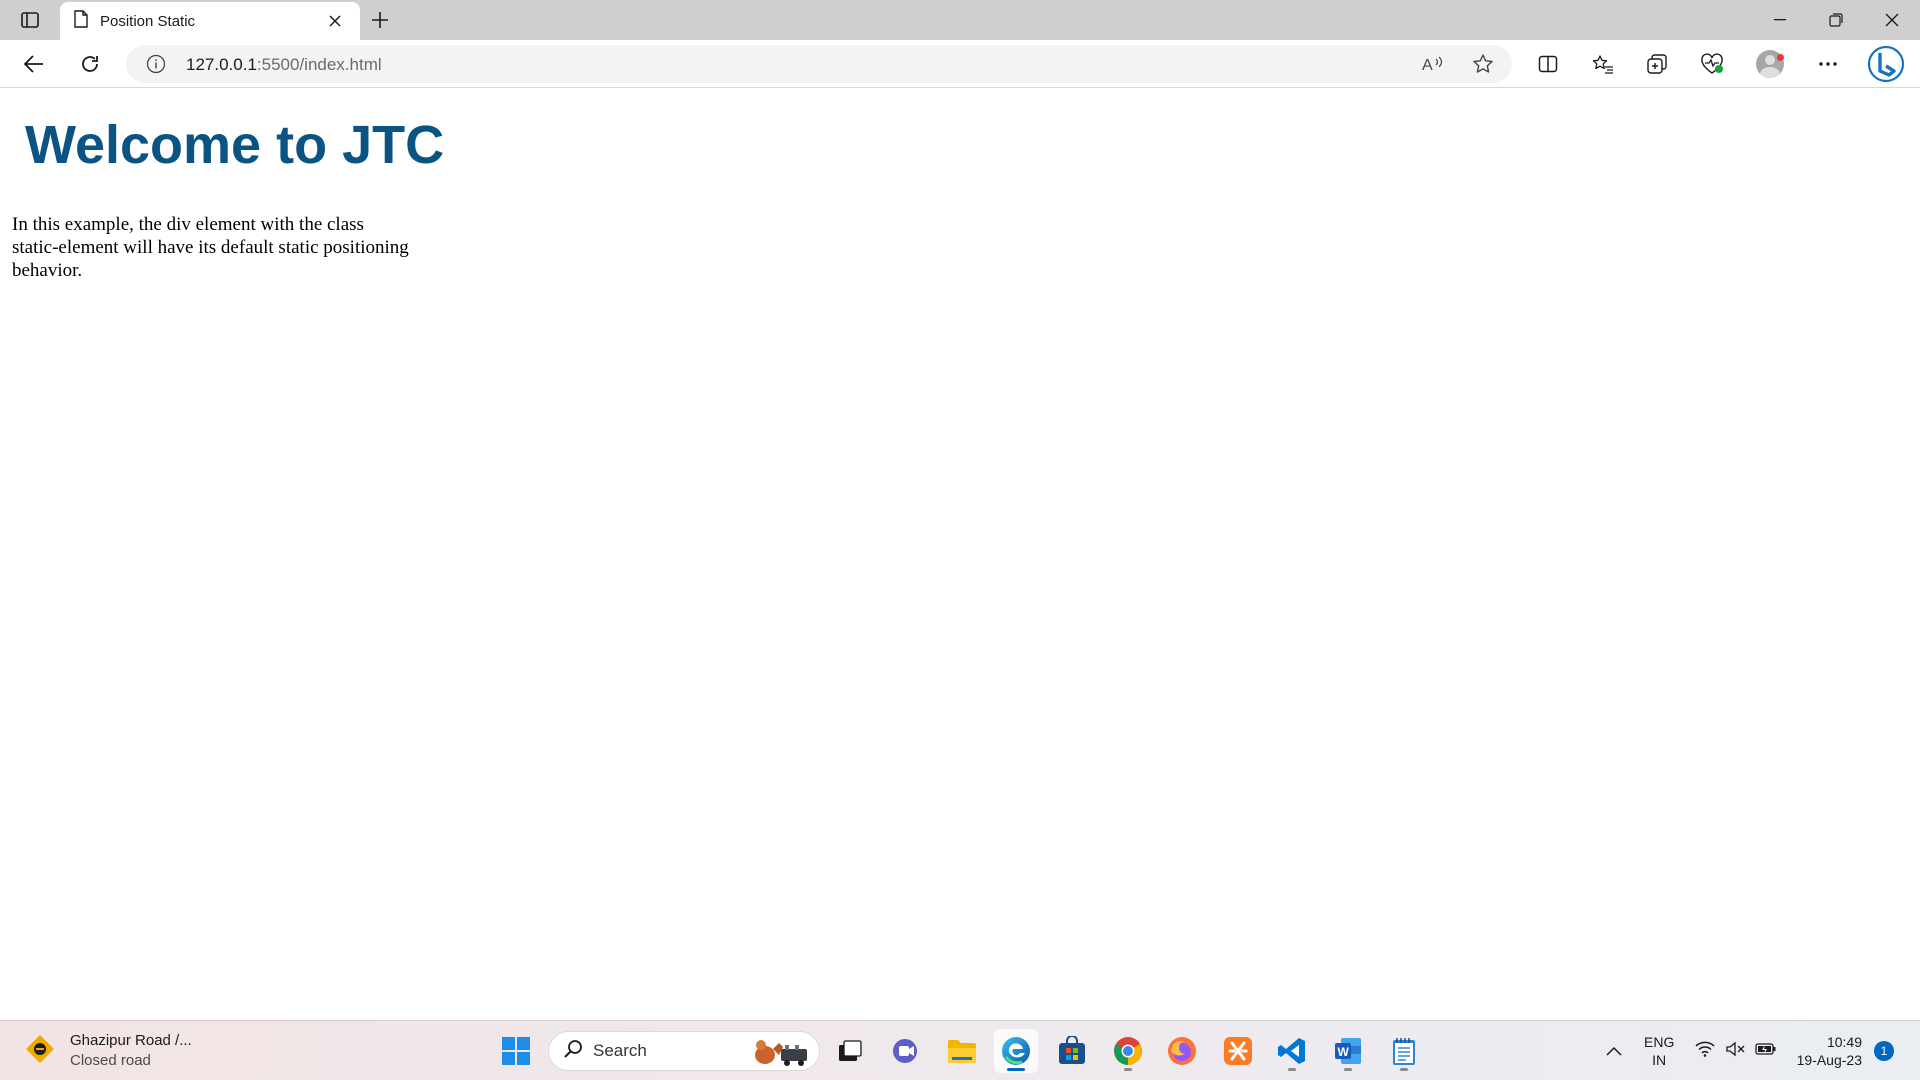 This screenshot has height=1080, width=1920. Describe the element at coordinates (40, 1051) in the screenshot. I see `traffic-warning-icon` at that location.